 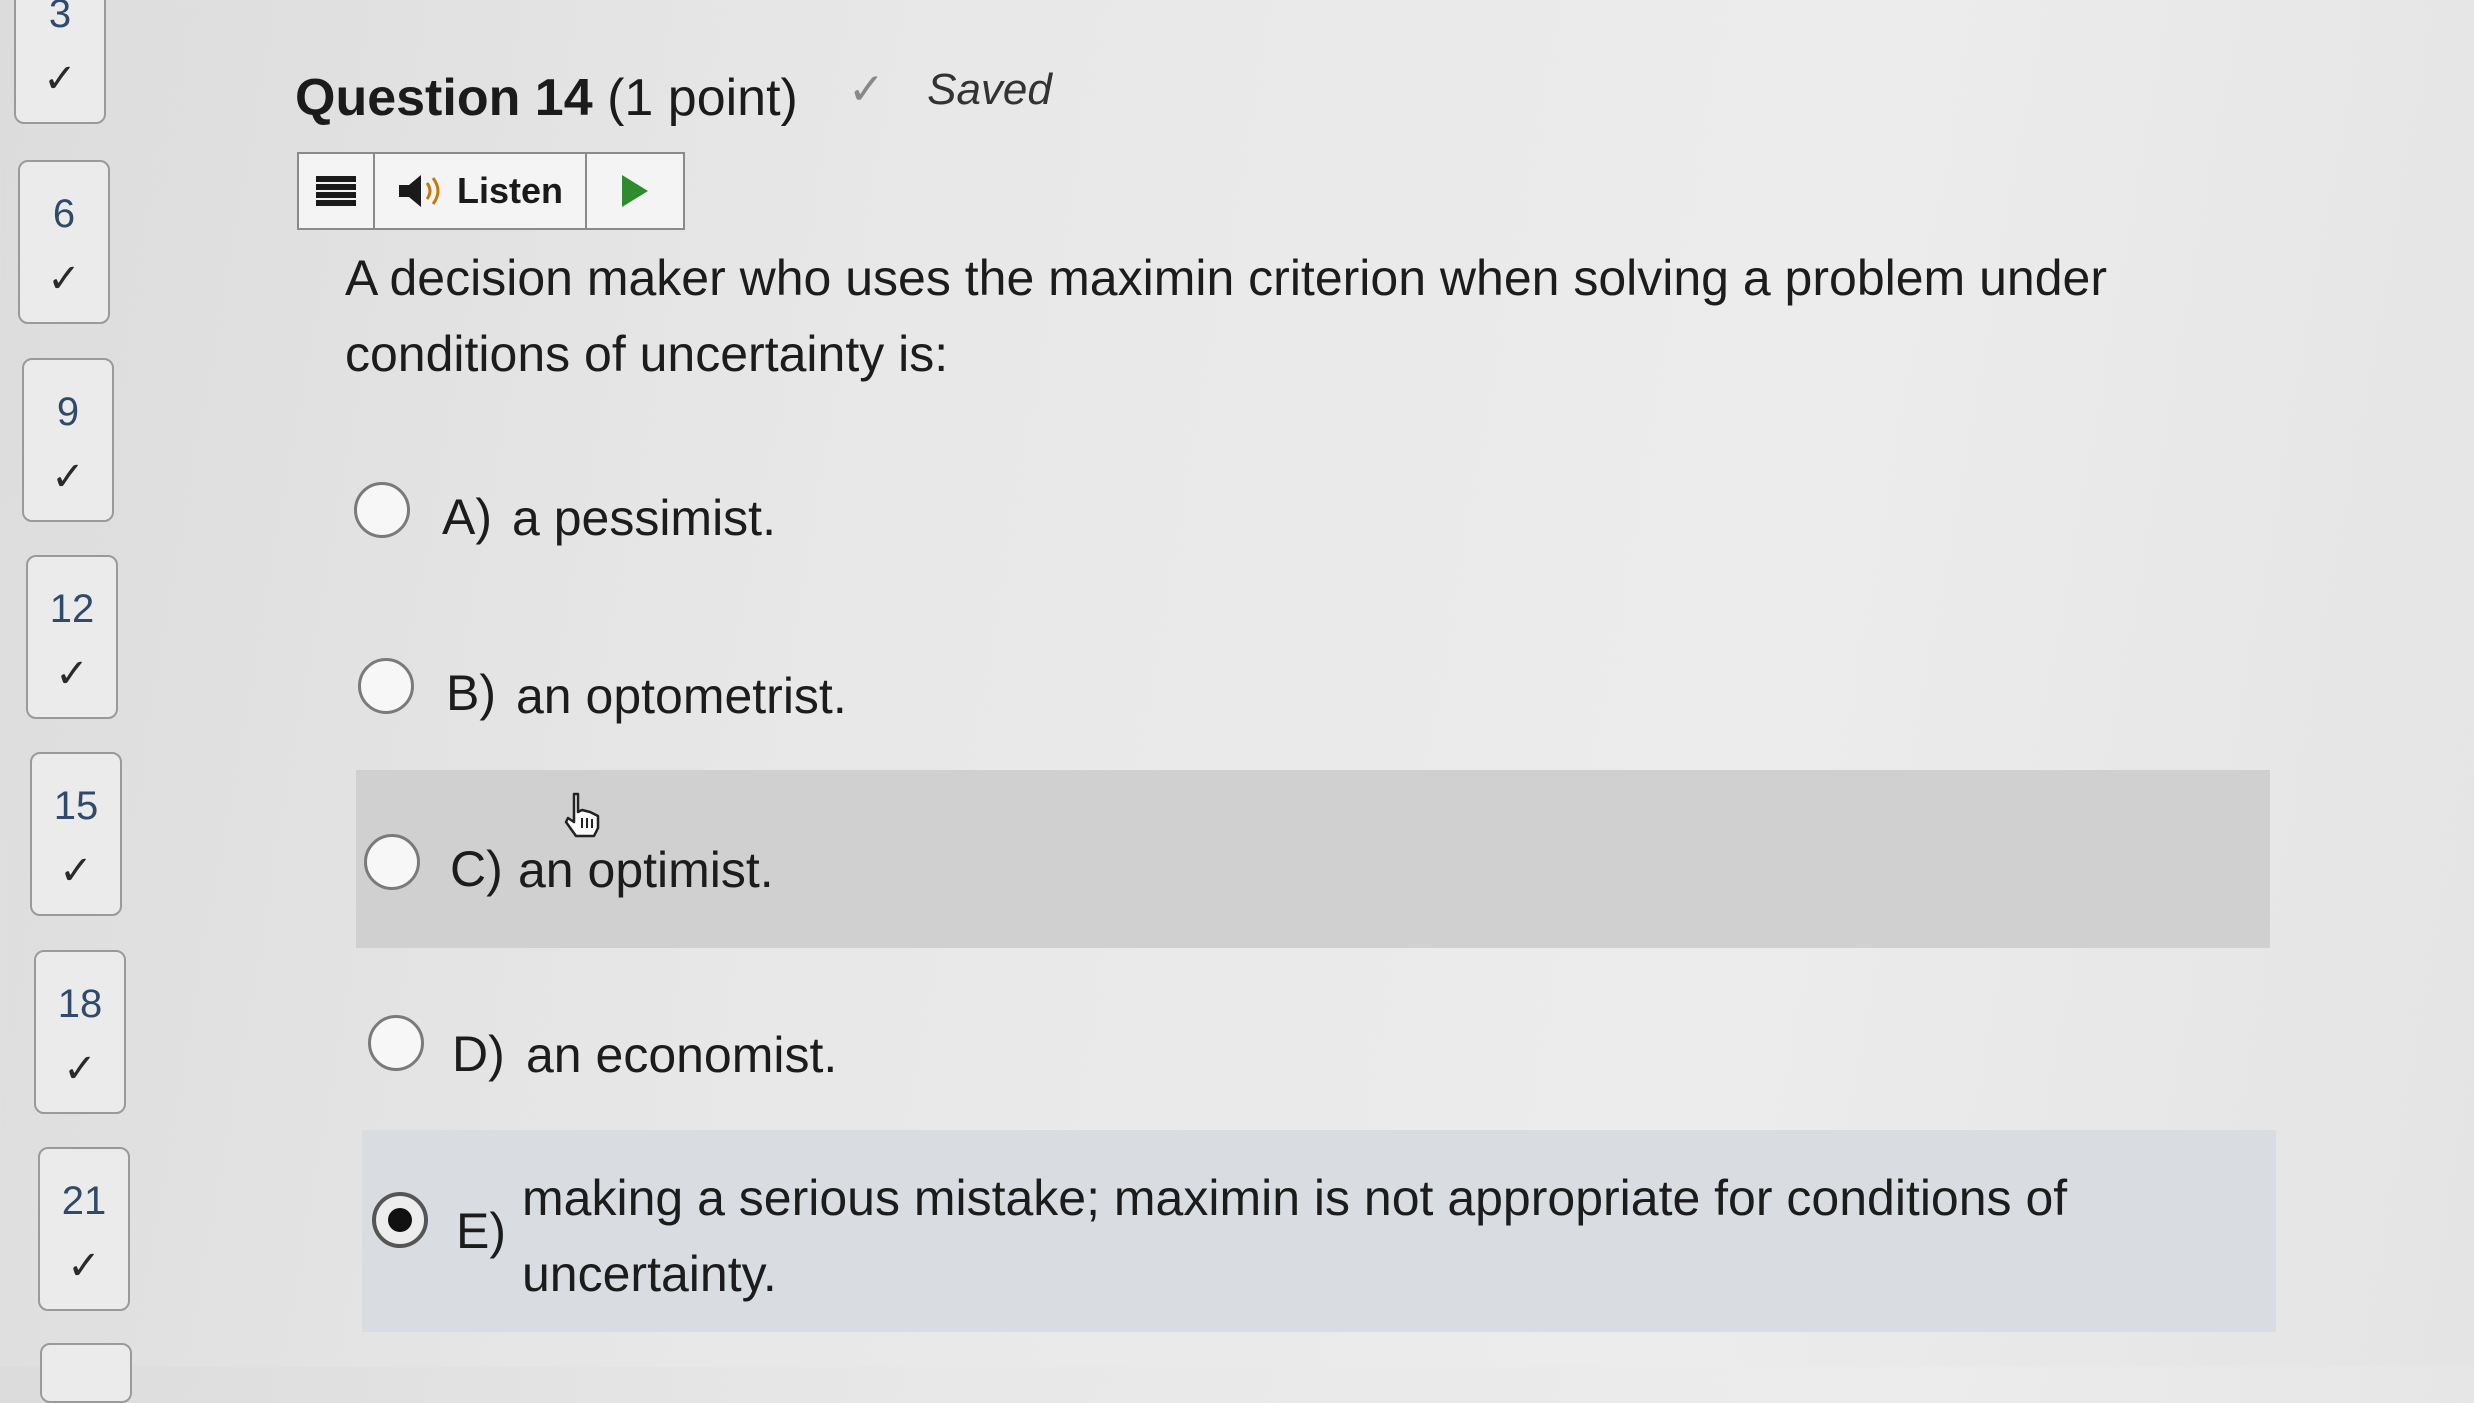 I want to click on saved-status: ✓ Saved, so click(x=950, y=89).